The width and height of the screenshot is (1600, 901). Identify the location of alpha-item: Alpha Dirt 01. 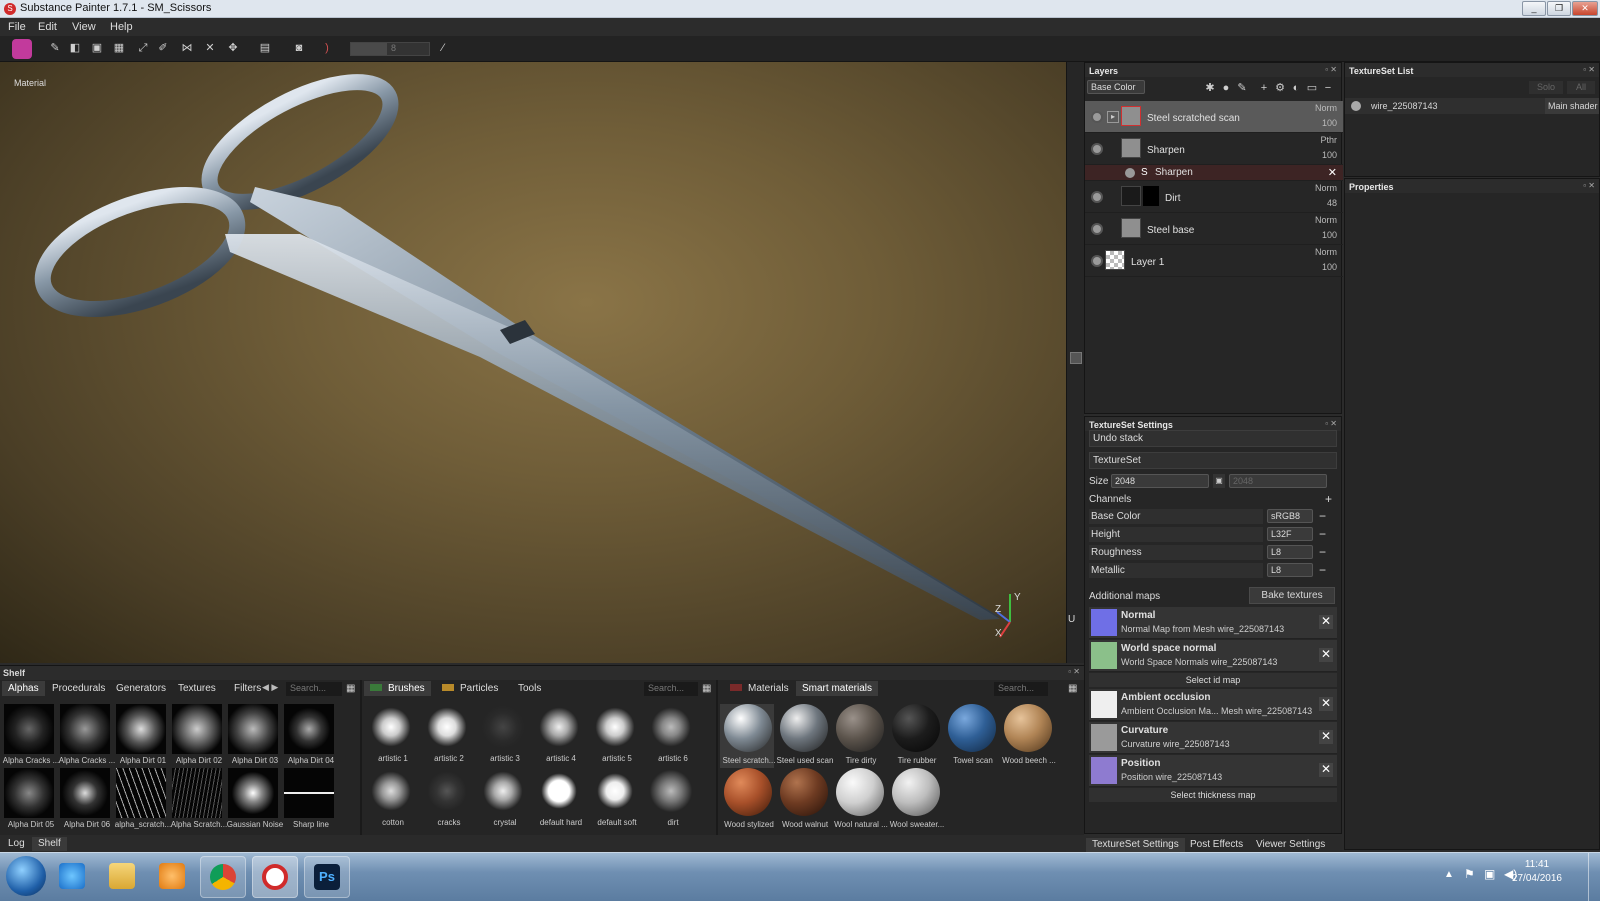
(141, 736).